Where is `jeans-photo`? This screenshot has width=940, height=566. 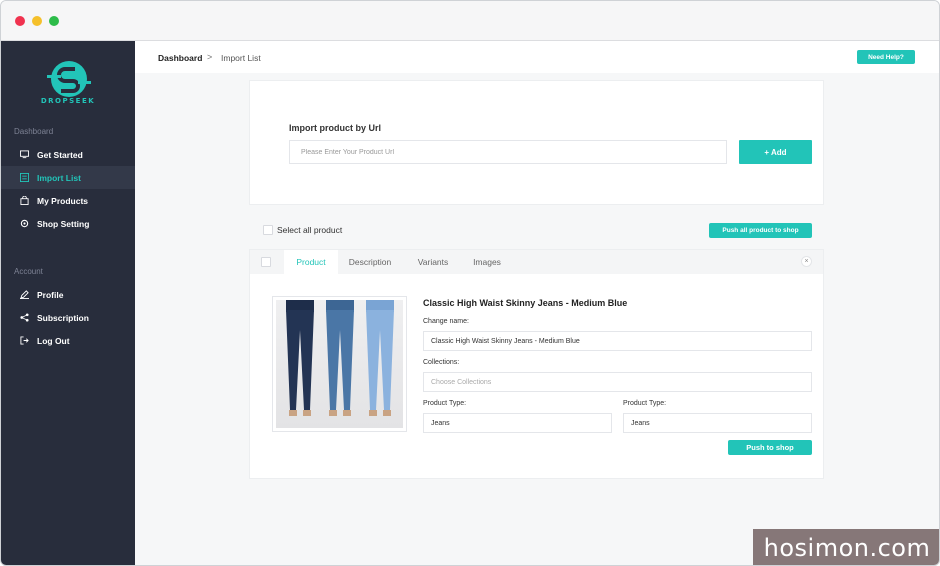
jeans-photo is located at coordinates (339, 364).